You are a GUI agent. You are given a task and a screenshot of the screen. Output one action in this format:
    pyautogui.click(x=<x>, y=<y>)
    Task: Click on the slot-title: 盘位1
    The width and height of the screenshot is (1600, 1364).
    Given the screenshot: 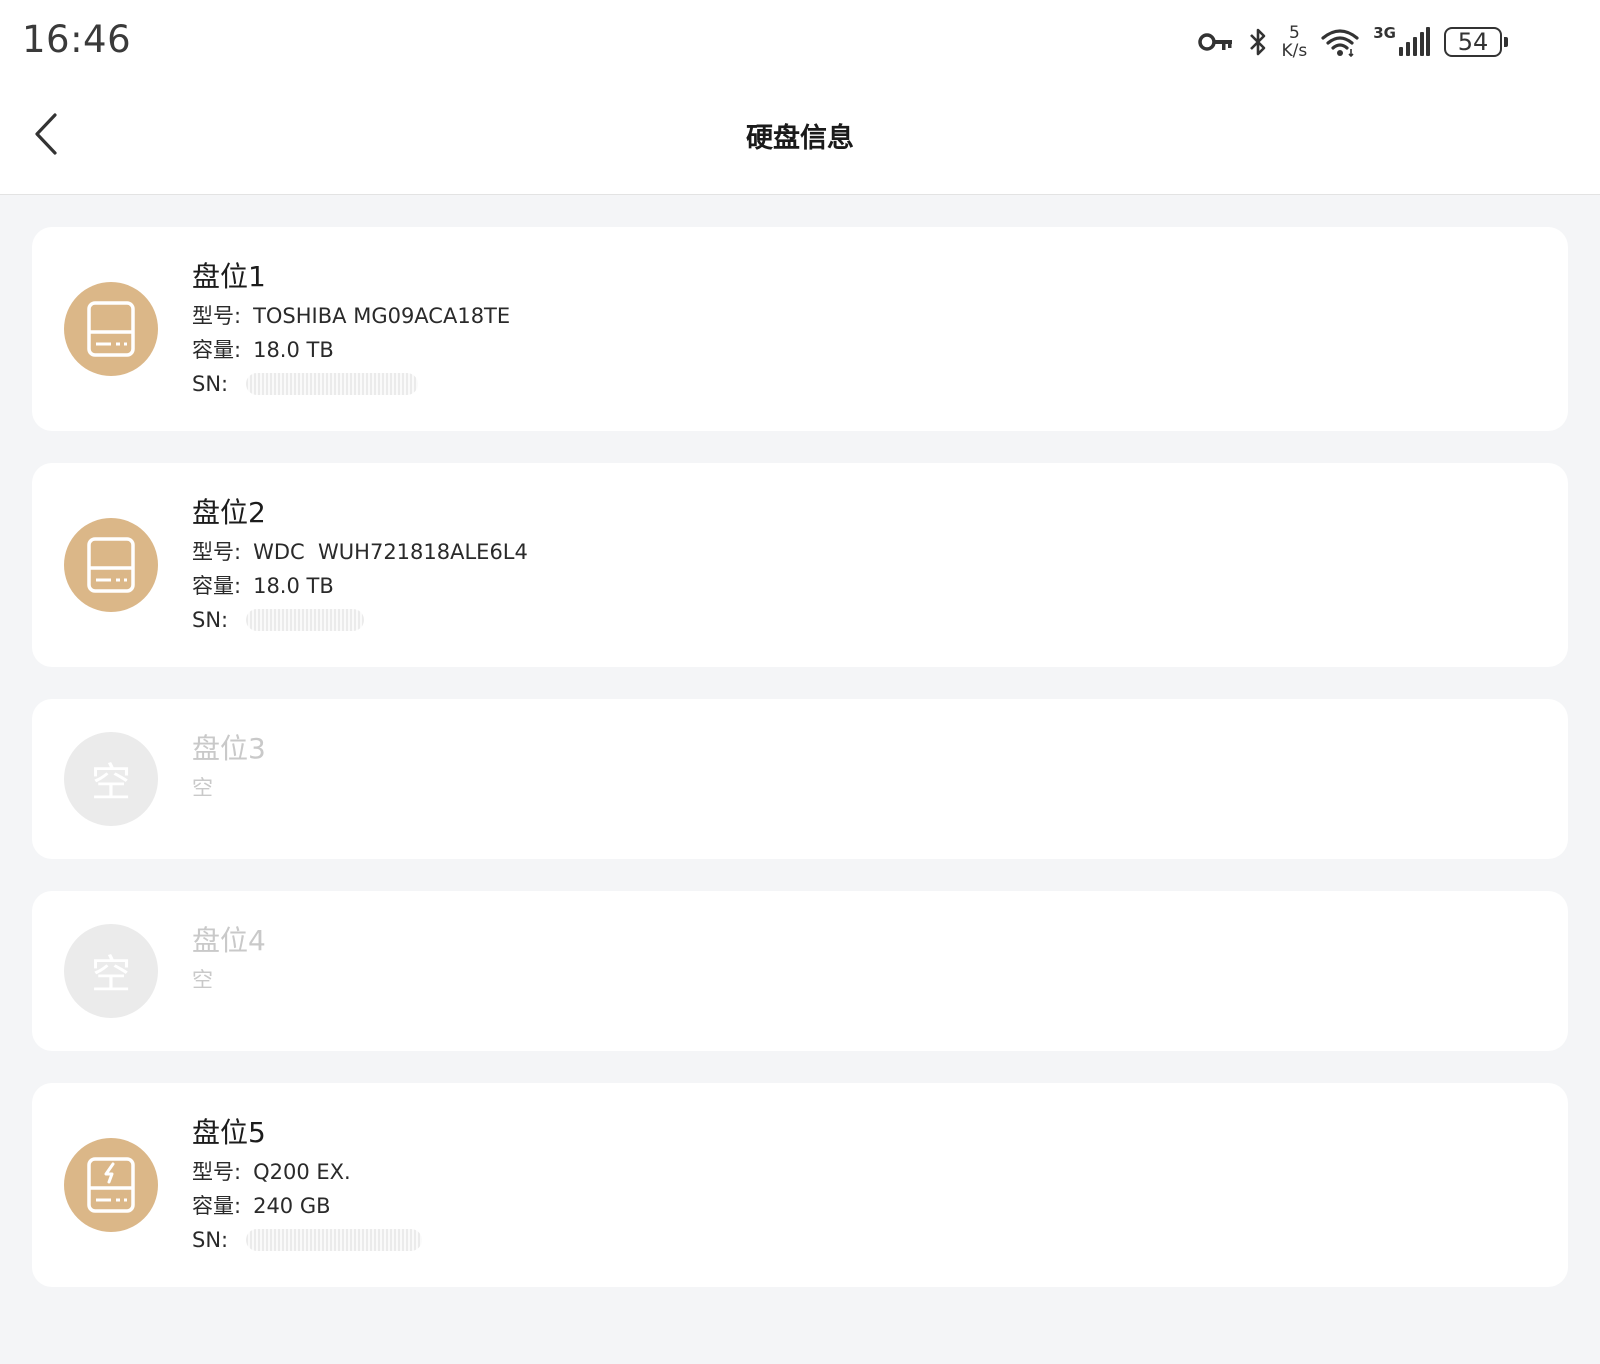 What is the action you would take?
    pyautogui.click(x=229, y=276)
    